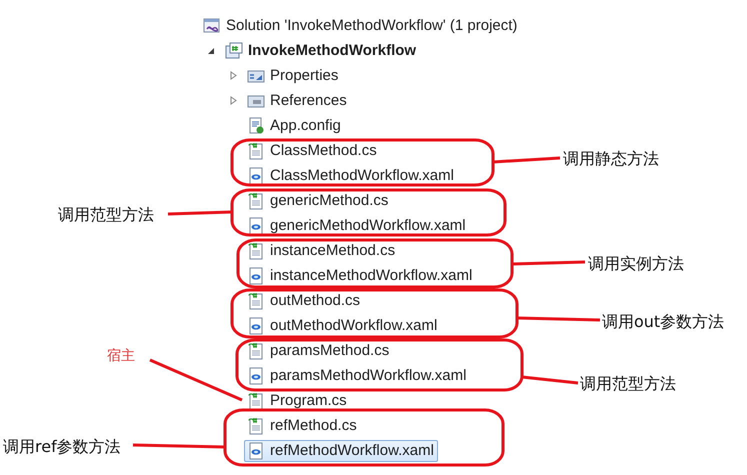 This screenshot has height=475, width=747. What do you see at coordinates (293, 75) in the screenshot?
I see `tree-item: Properties` at bounding box center [293, 75].